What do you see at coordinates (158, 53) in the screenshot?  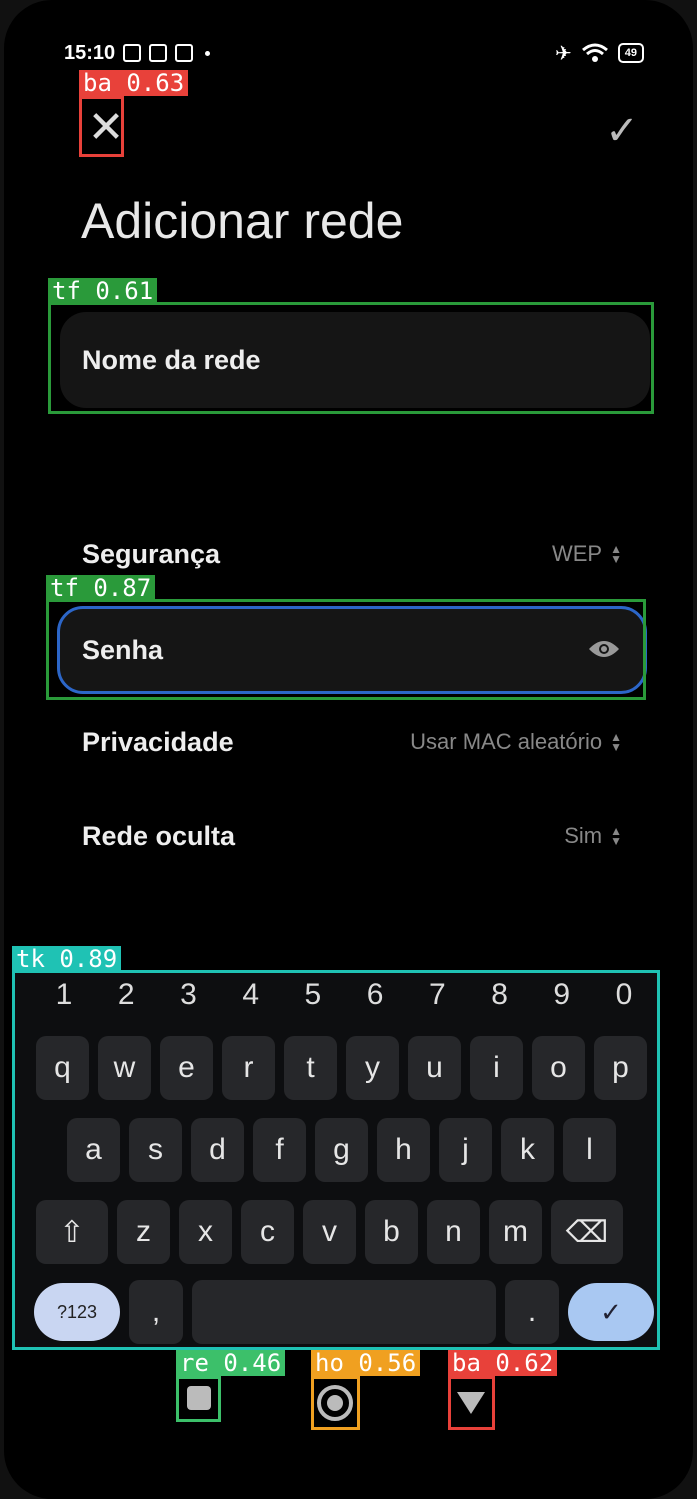 I see `notification-status-icon` at bounding box center [158, 53].